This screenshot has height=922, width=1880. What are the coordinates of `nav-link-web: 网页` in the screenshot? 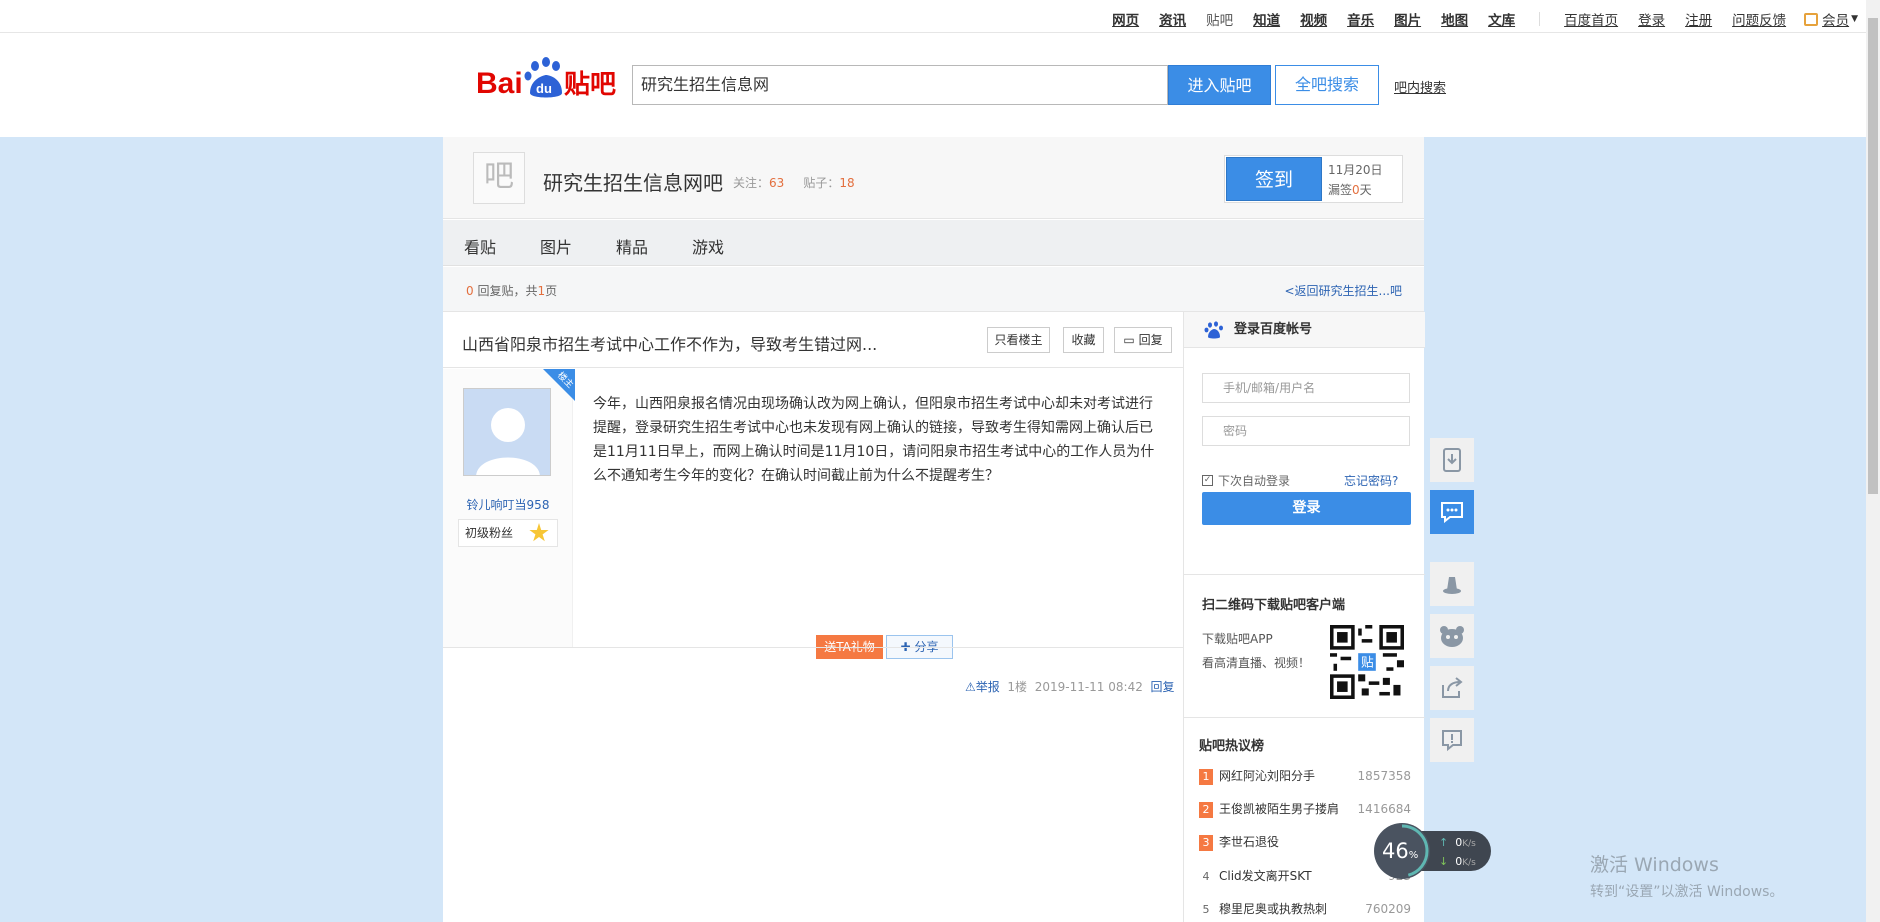 It's located at (1125, 19).